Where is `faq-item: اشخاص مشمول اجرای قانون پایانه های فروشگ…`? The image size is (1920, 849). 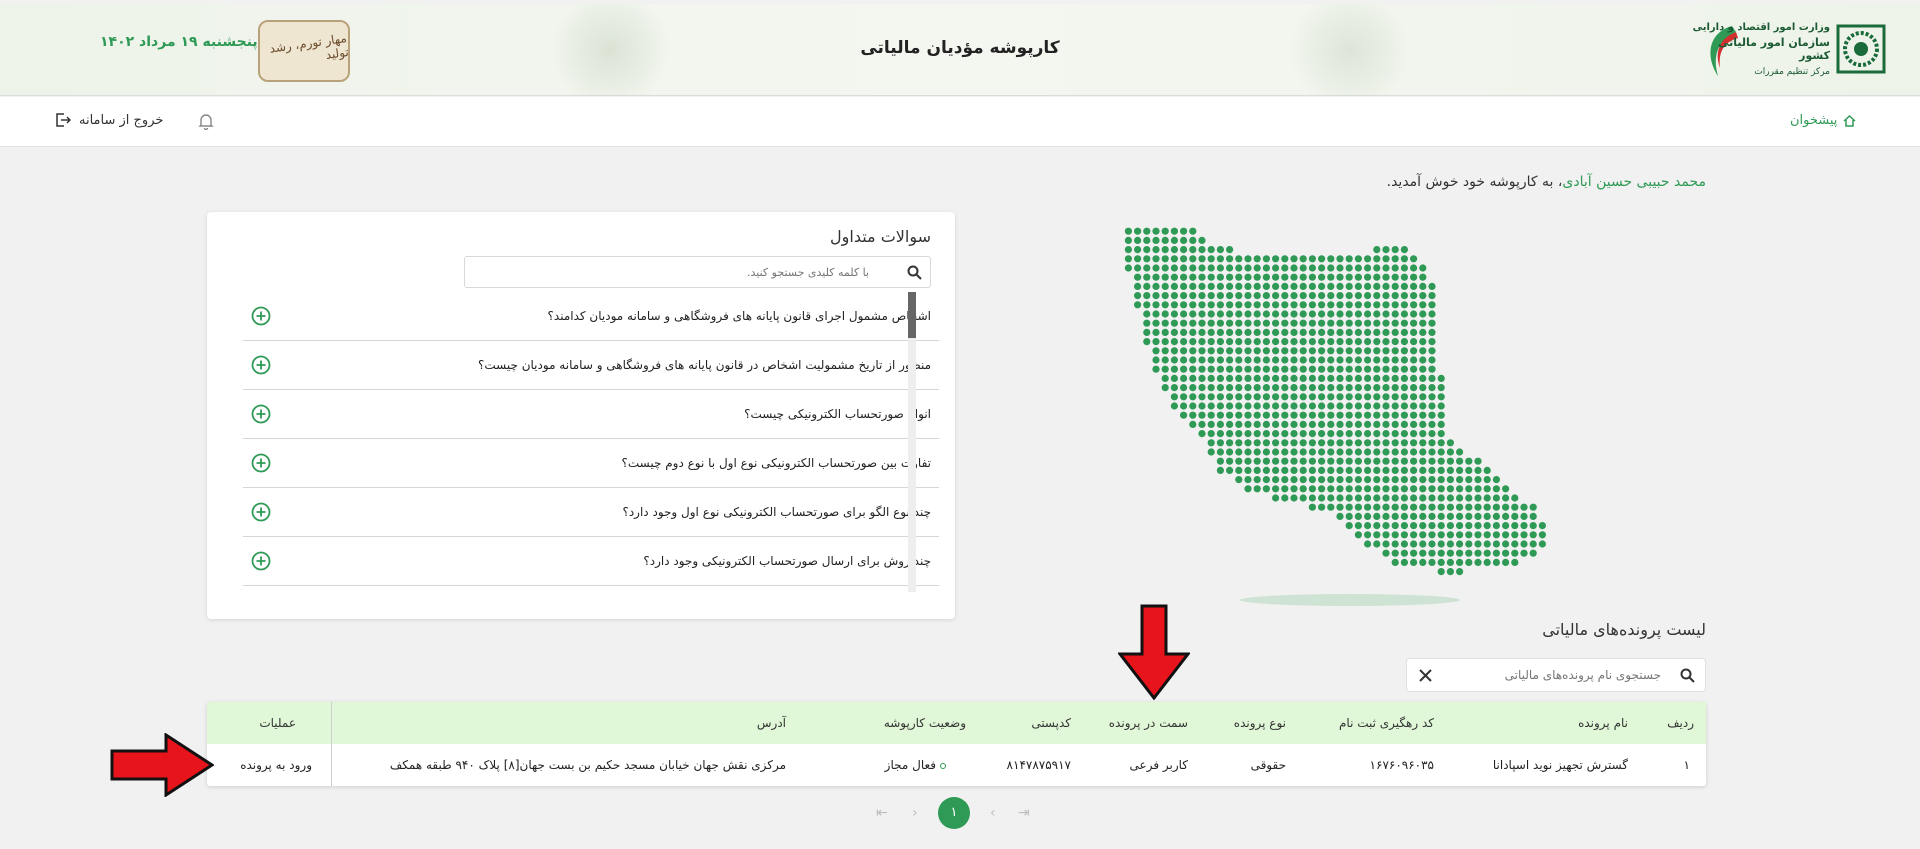
faq-item: اشخاص مشمول اجرای قانون پایانه های فروشگ… is located at coordinates (591, 316).